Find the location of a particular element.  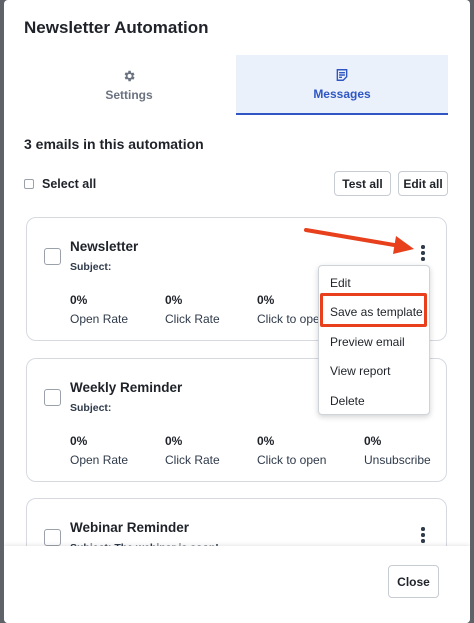

menu-item-edit: Edit is located at coordinates (340, 283).